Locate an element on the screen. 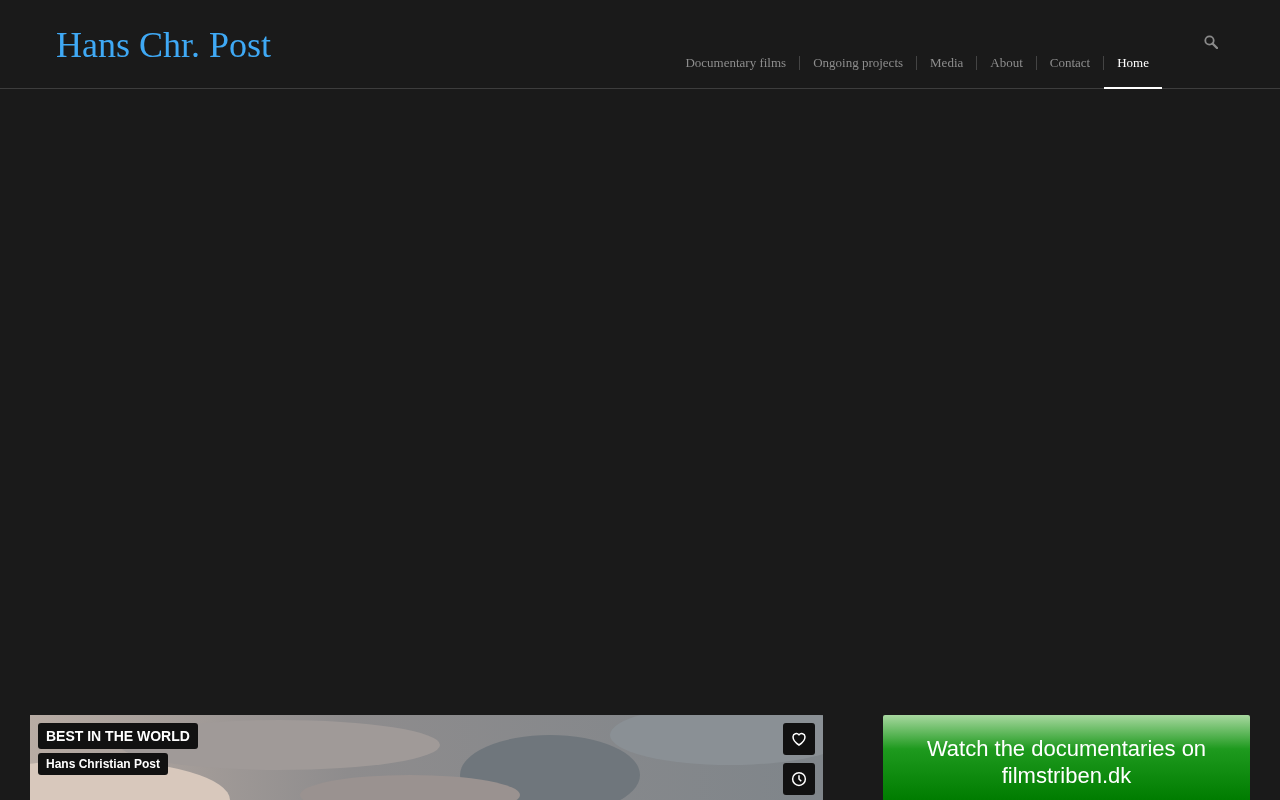 This screenshot has height=800, width=1280. nav-link: Contact is located at coordinates (1070, 44).